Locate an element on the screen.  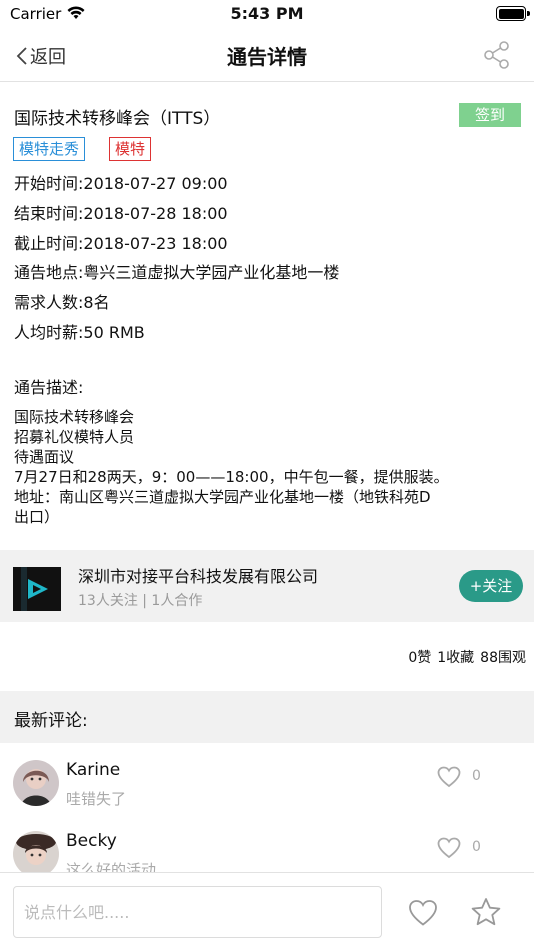
company-name: 深圳市对接平台科技发展有限公司 is located at coordinates (198, 576).